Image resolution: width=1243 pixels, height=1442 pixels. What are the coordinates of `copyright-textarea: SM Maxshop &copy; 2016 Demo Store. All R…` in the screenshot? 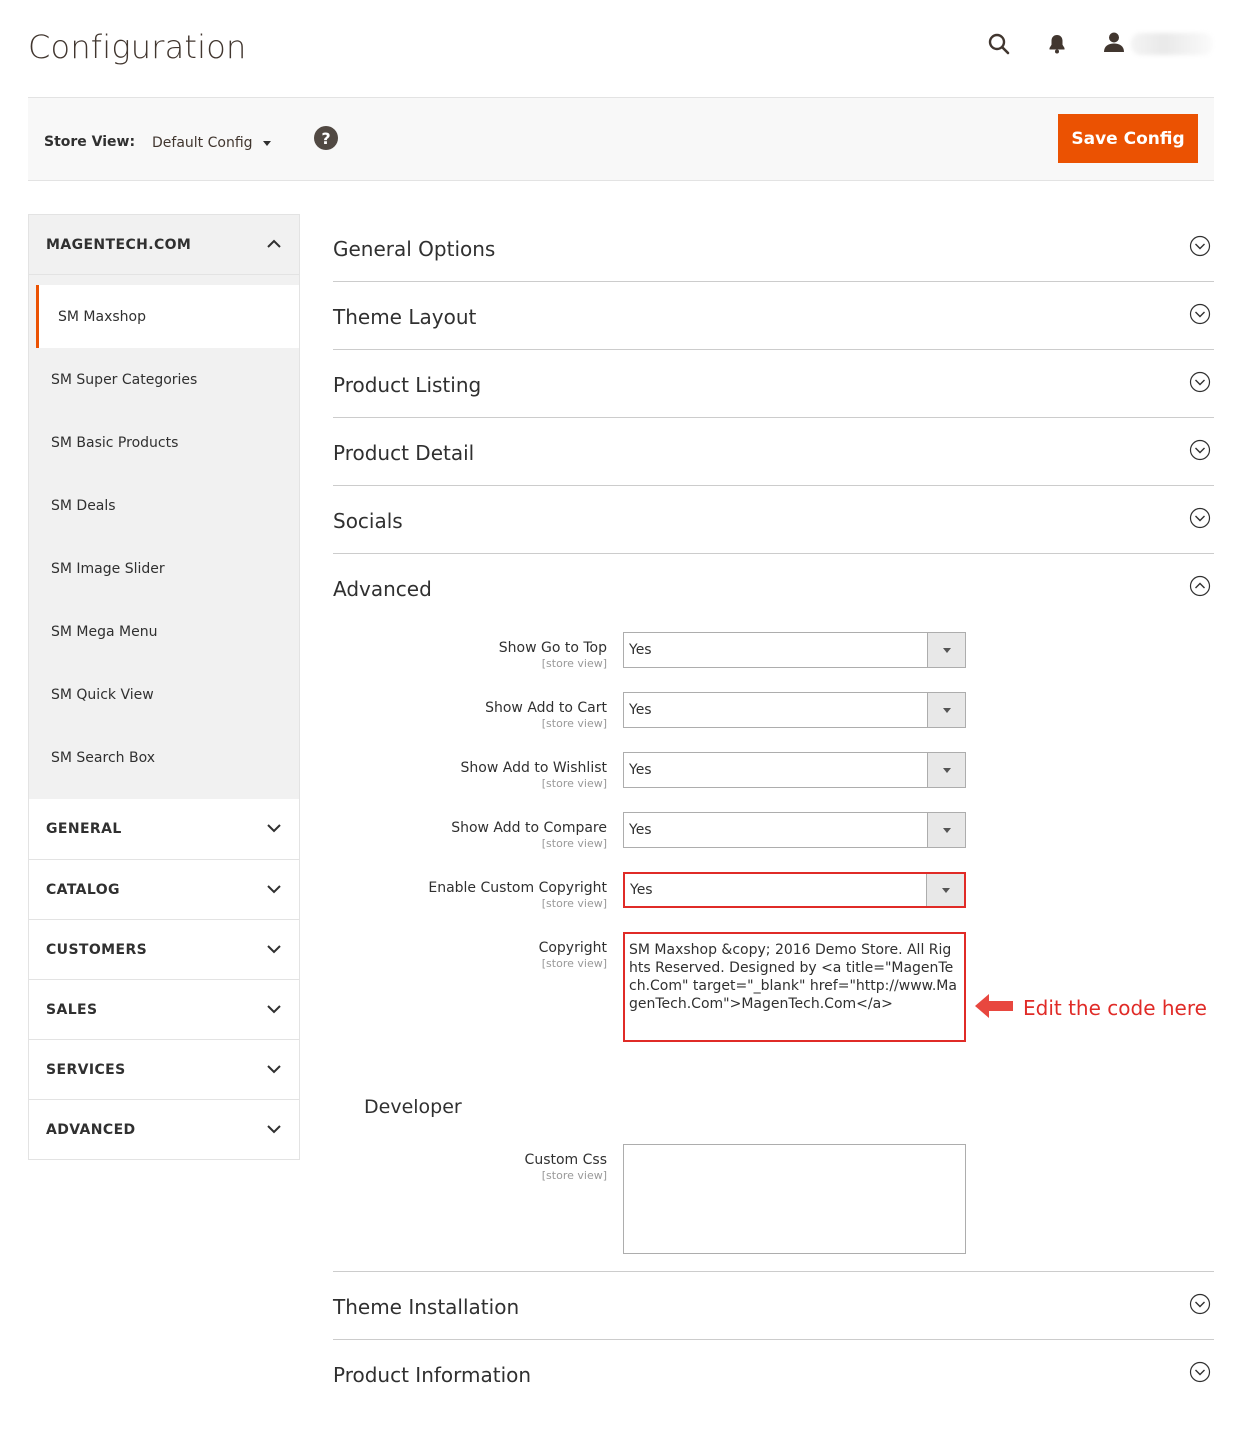 It's located at (794, 987).